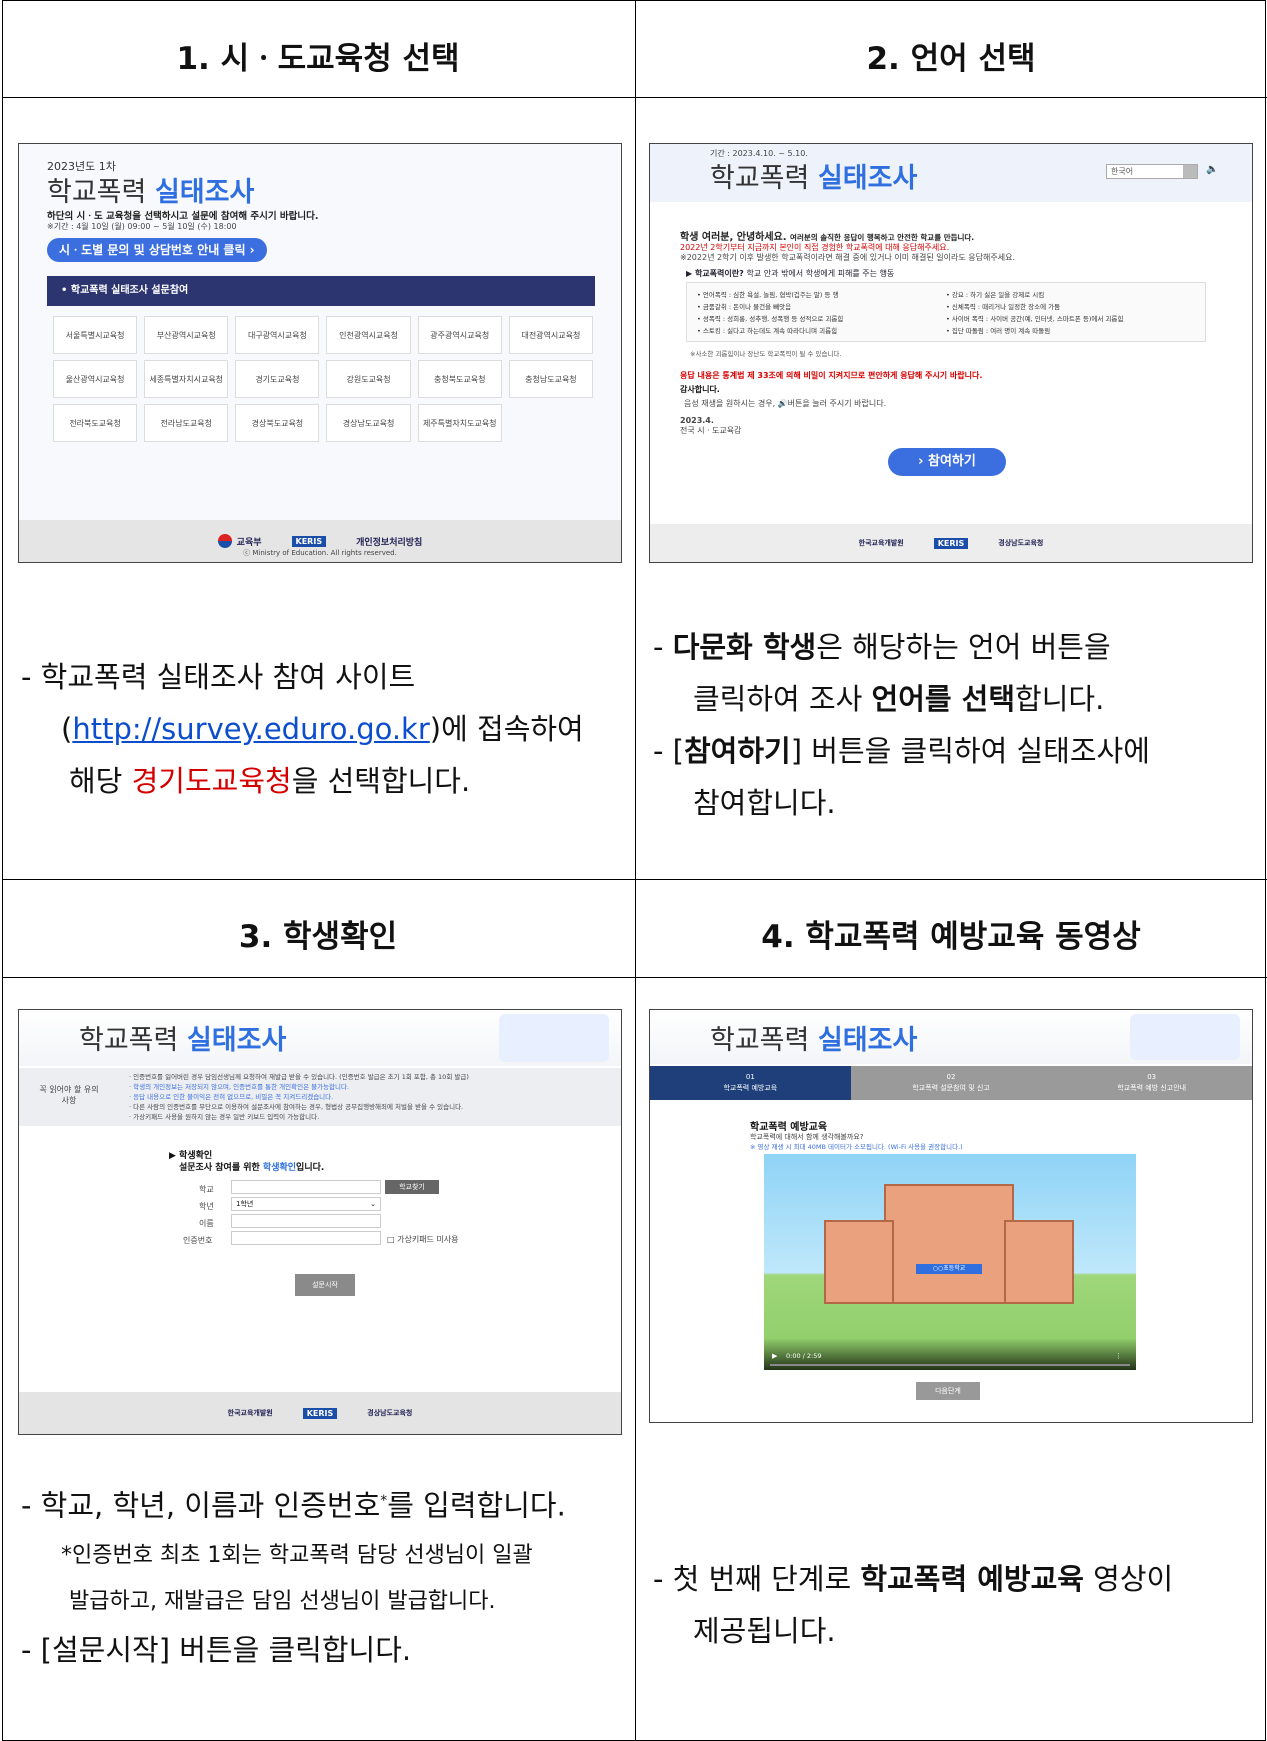 Image resolution: width=1267 pixels, height=1741 pixels. Describe the element at coordinates (750, 1077) in the screenshot. I see `step-number: 01` at that location.